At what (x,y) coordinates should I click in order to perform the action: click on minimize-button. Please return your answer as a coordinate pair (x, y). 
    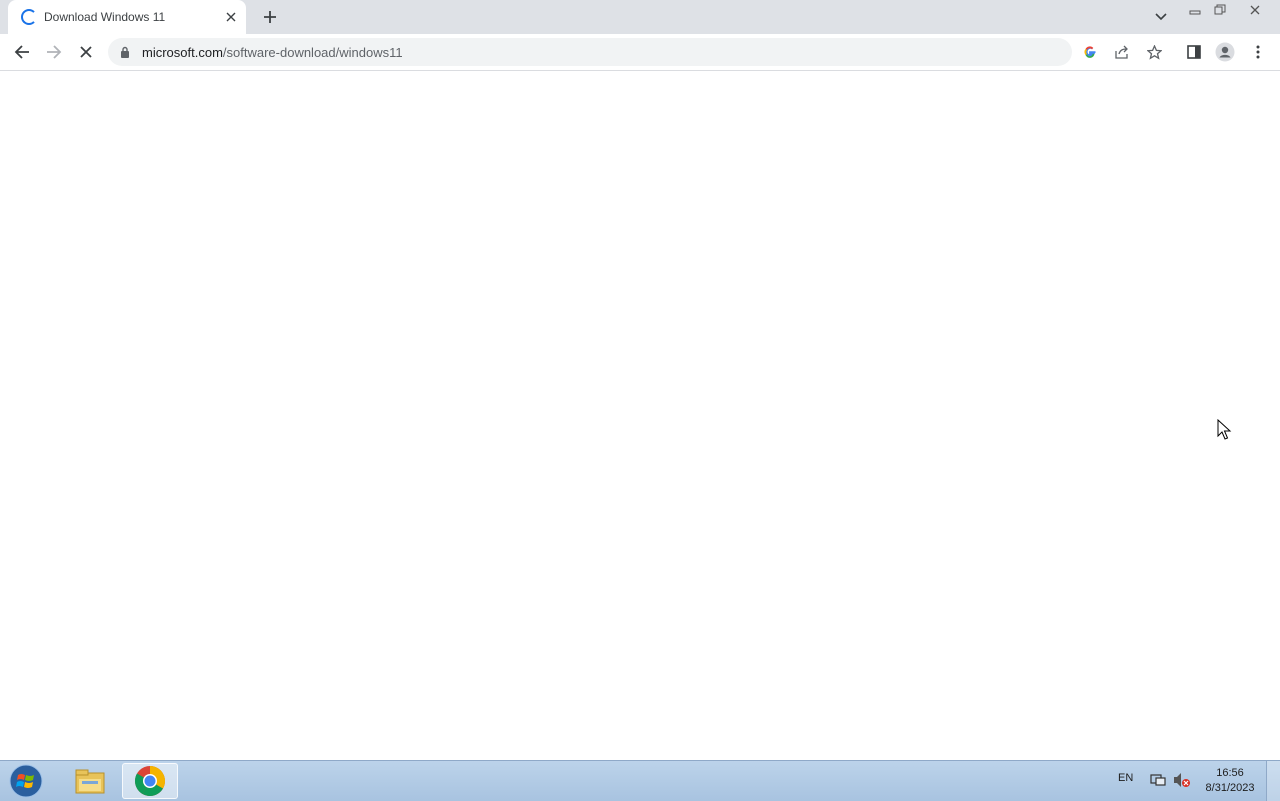
    Looking at the image, I should click on (1195, 10).